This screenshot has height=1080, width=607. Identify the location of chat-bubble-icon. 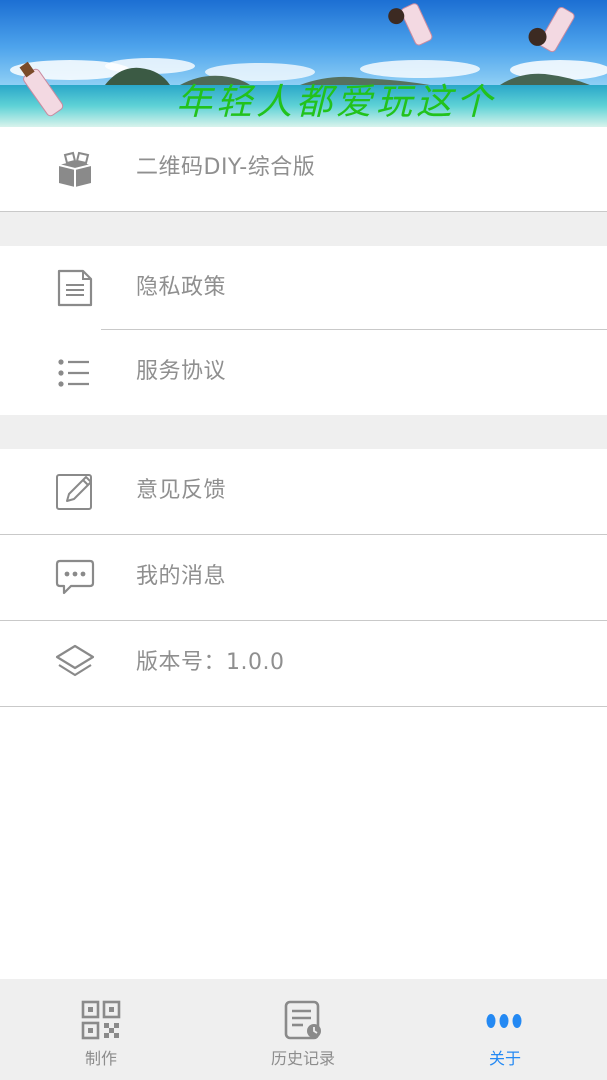
(75, 577).